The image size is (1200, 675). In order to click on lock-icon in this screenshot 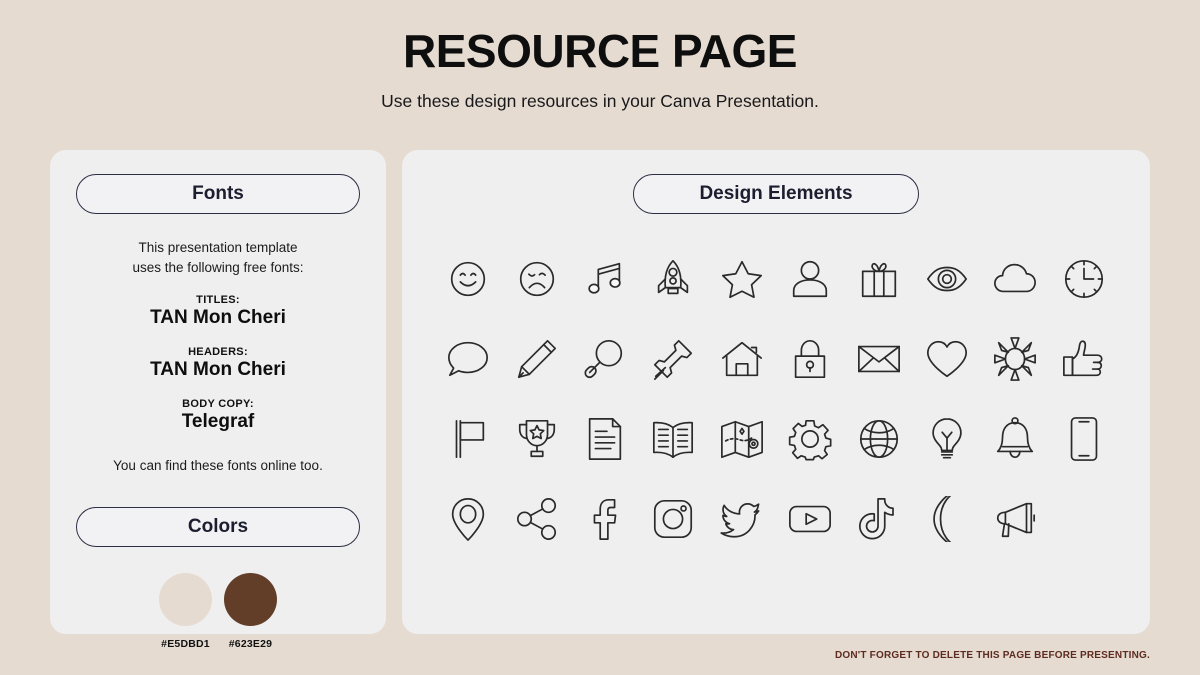, I will do `click(810, 359)`.